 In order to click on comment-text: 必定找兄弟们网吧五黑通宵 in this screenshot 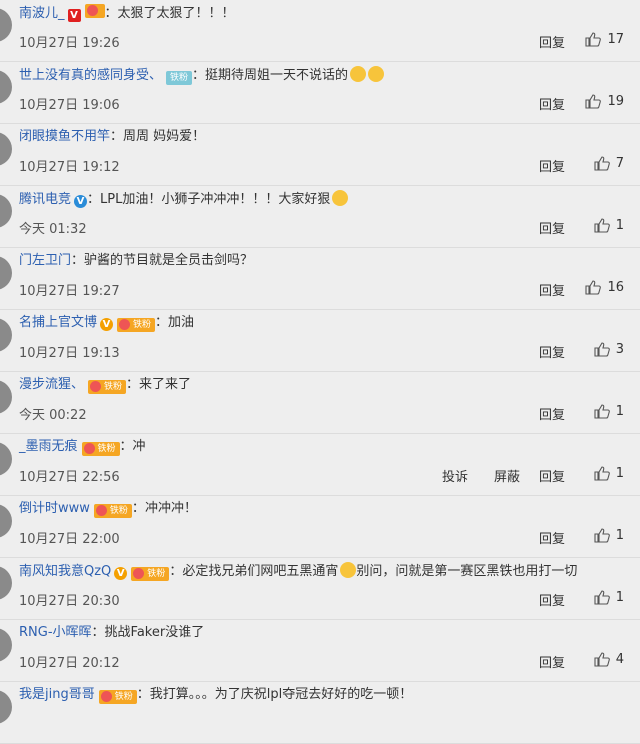, I will do `click(260, 571)`.